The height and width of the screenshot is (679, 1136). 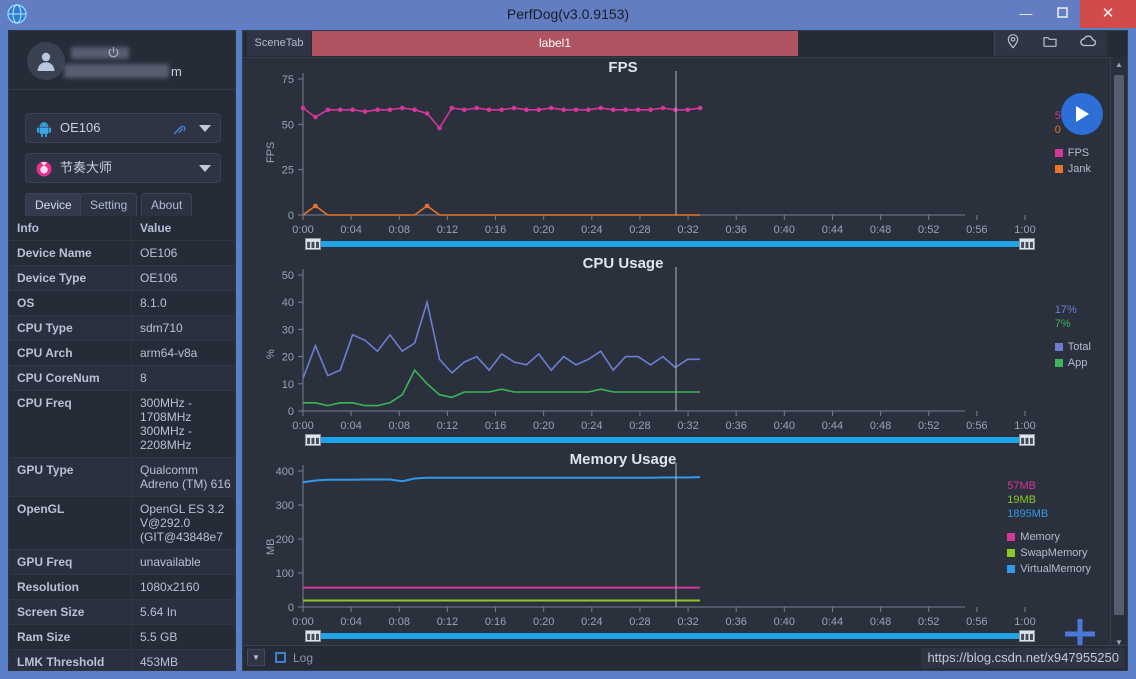 What do you see at coordinates (399, 622) in the screenshot?
I see `svg-text: 0:08` at bounding box center [399, 622].